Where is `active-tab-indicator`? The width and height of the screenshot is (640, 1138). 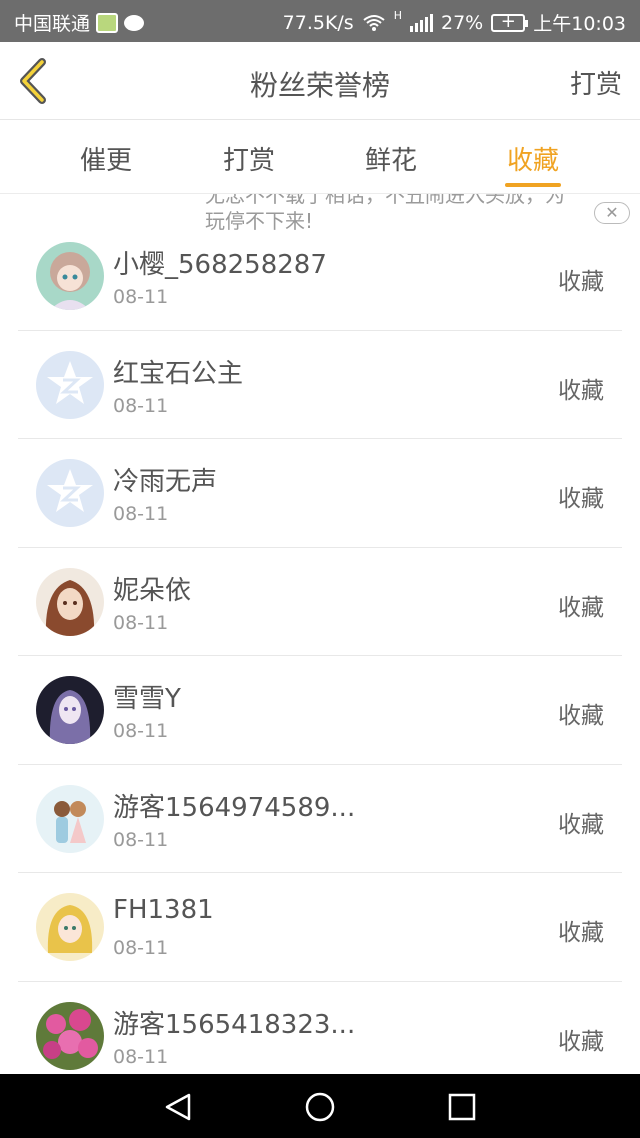 active-tab-indicator is located at coordinates (533, 185).